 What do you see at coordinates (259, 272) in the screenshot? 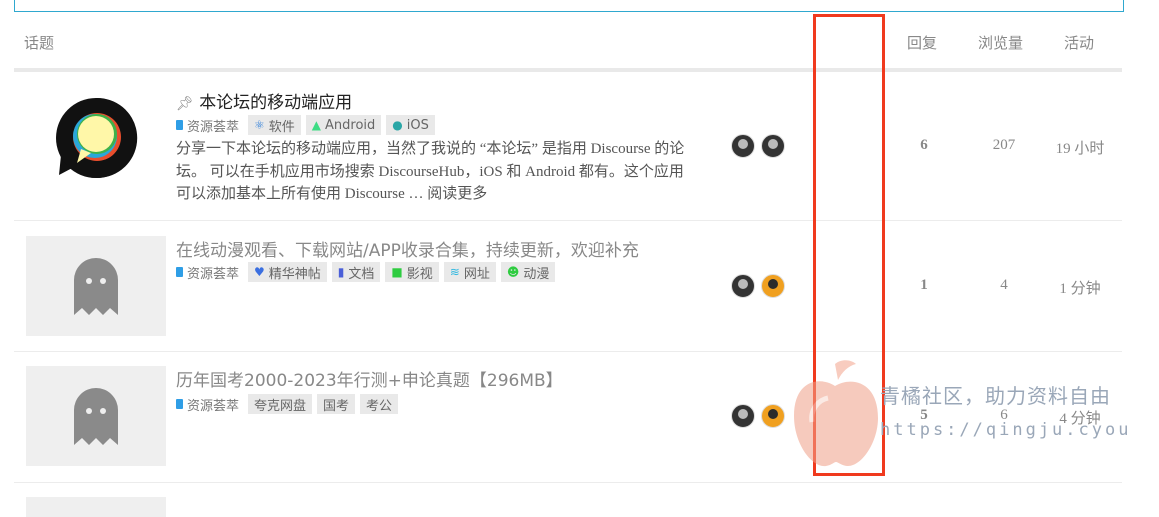
I see `heart-icon: ♥` at bounding box center [259, 272].